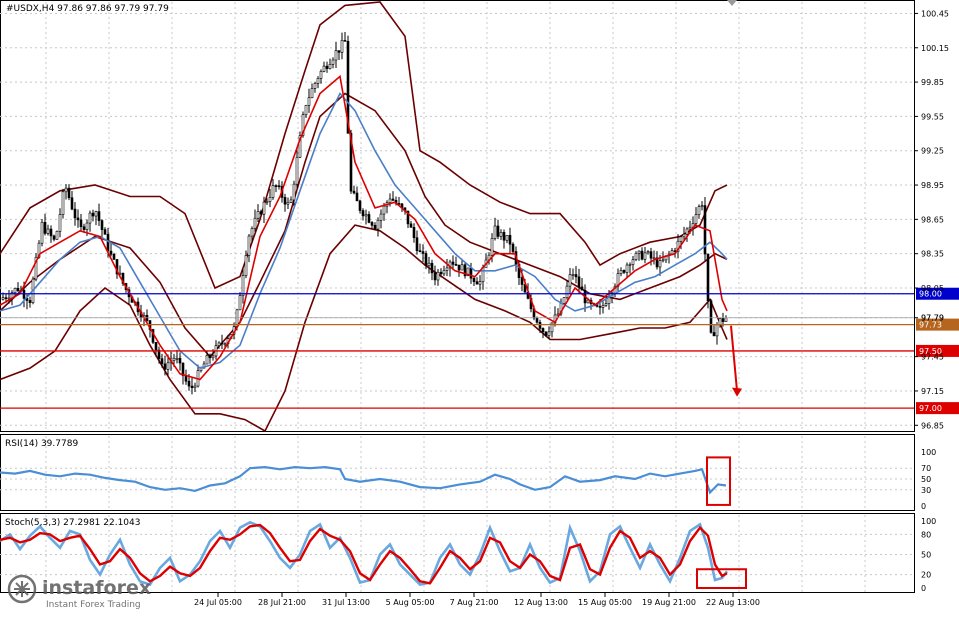  Describe the element at coordinates (932, 151) in the screenshot. I see `y-tick-label: 99.25` at that location.